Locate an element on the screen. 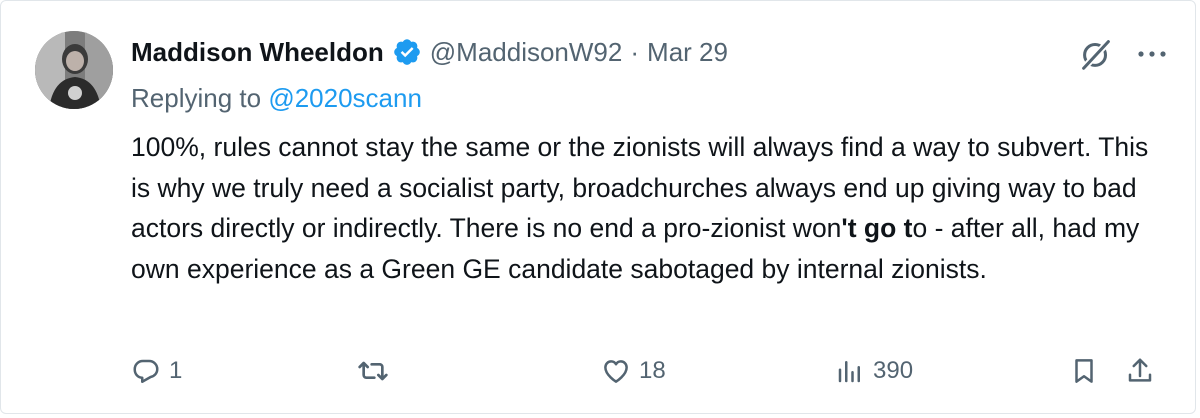 The image size is (1200, 418). reply-button: 1 is located at coordinates (156, 371).